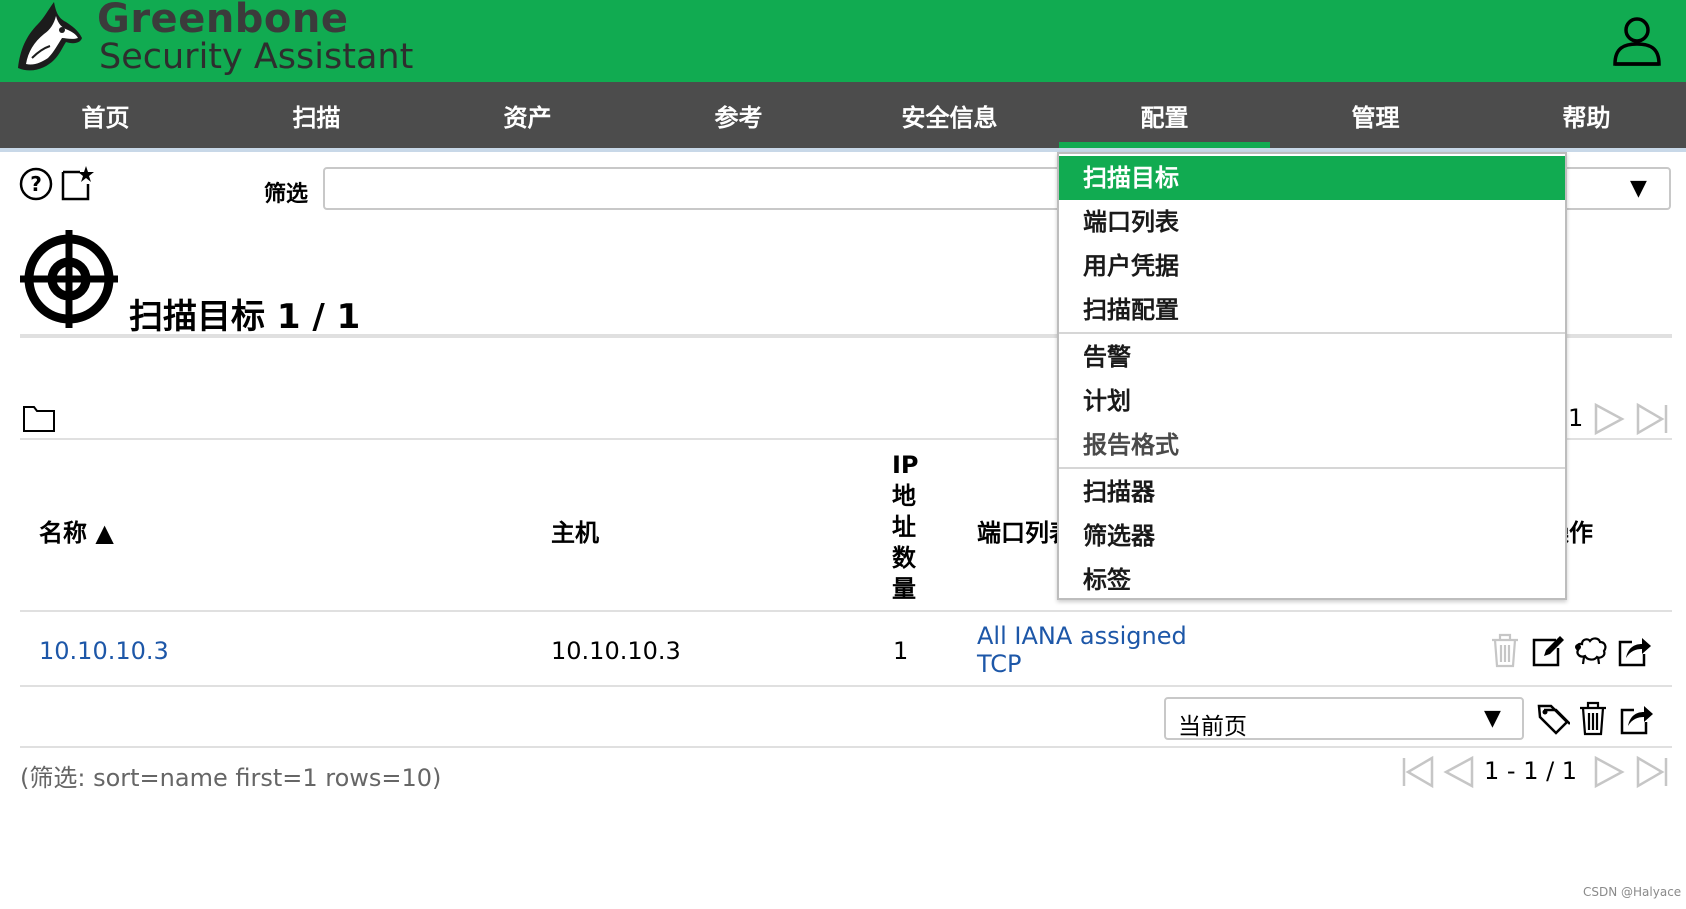 This screenshot has height=909, width=1686. I want to click on filter-label: 筛选, so click(286, 194).